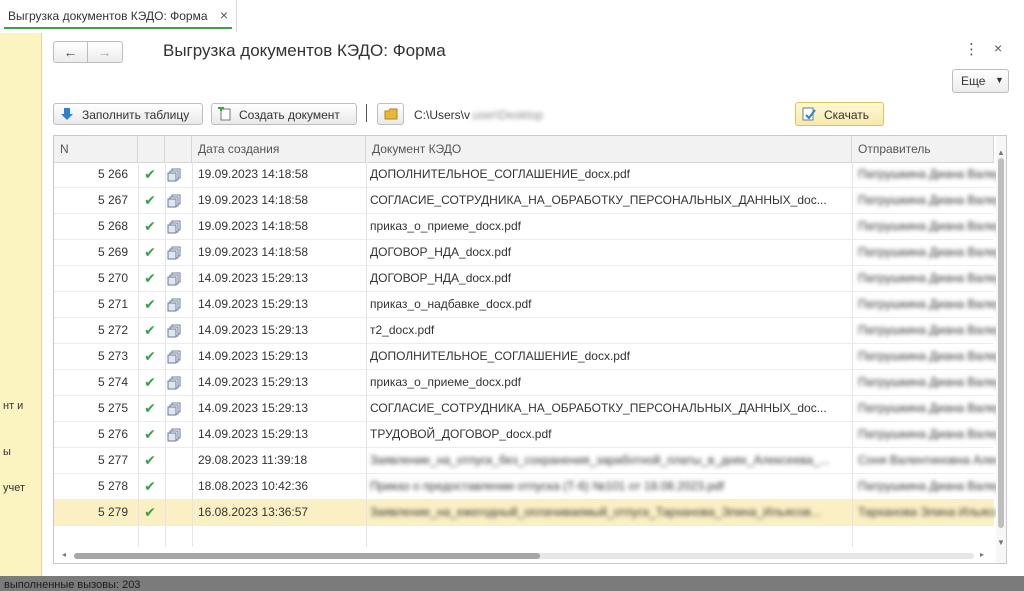 Image resolution: width=1024 pixels, height=591 pixels. What do you see at coordinates (136, 115) in the screenshot?
I see `fill-table-label: Заполнить таблицу` at bounding box center [136, 115].